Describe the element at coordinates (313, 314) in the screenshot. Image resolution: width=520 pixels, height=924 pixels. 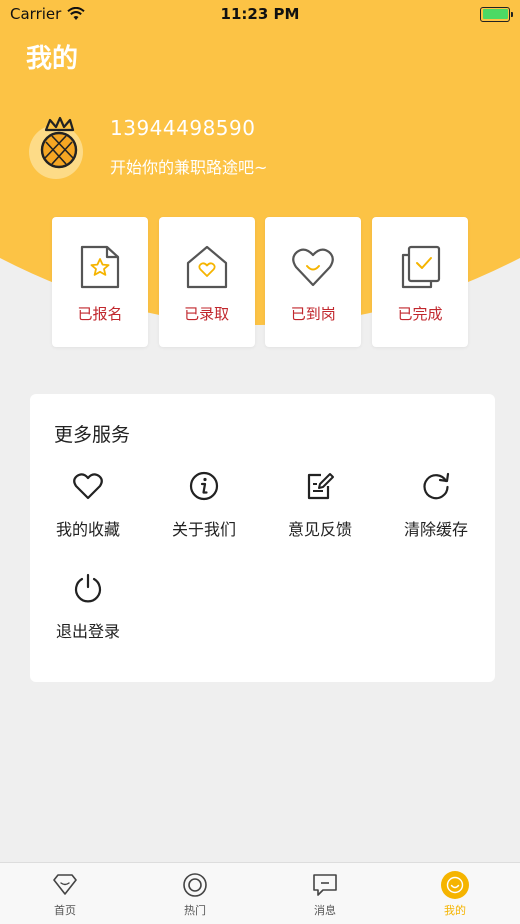
I see `card-label: 已到岗` at that location.